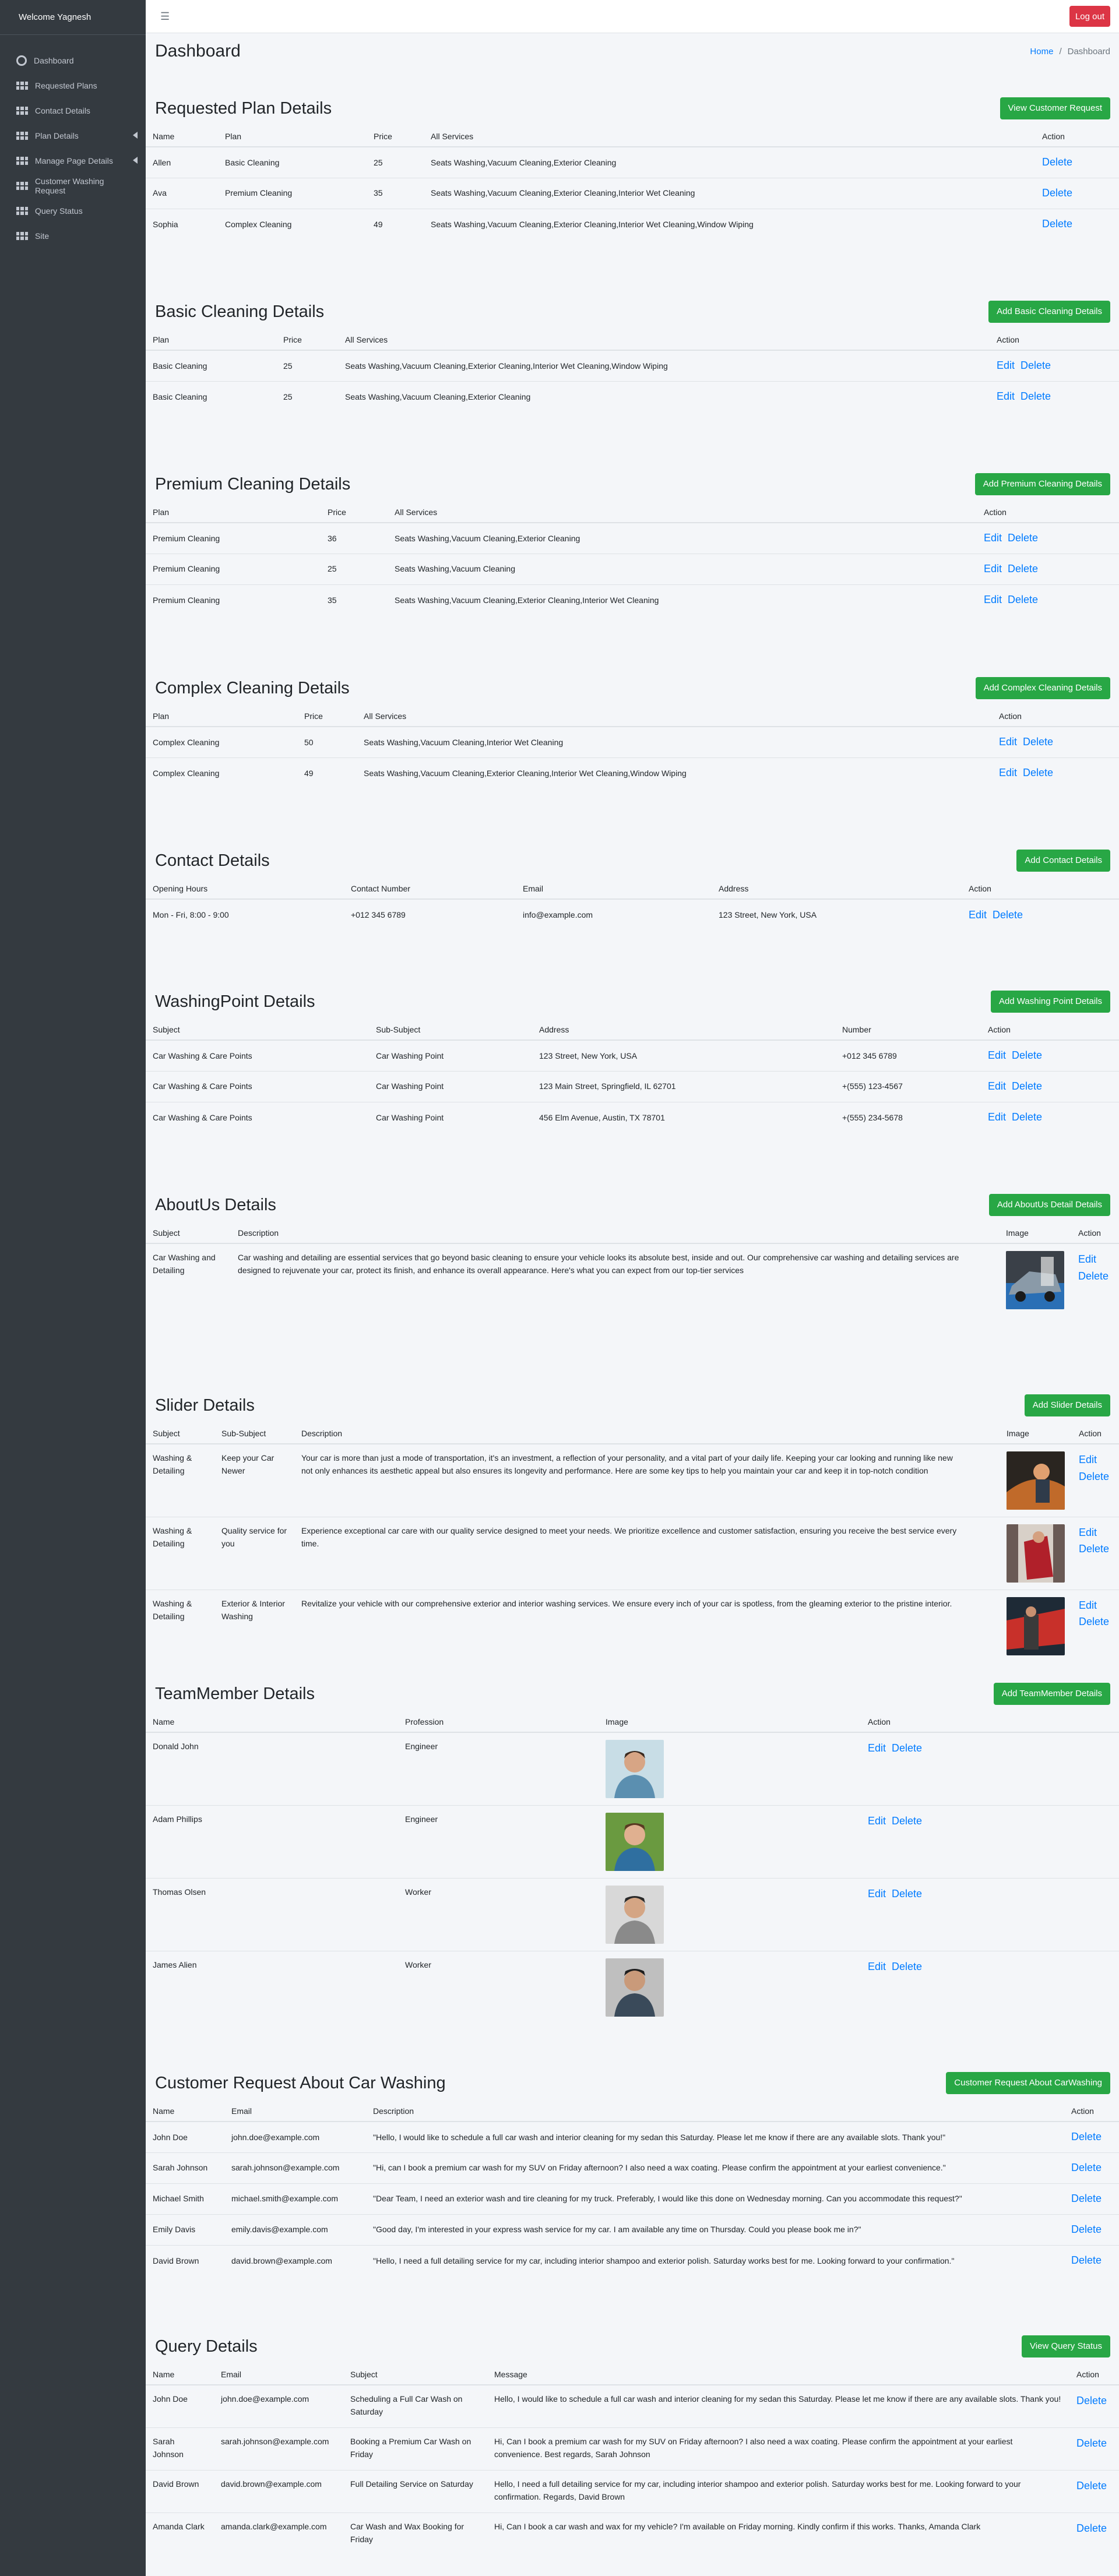 The width and height of the screenshot is (1119, 2576). I want to click on breadcrumb-home-link: Home, so click(1041, 52).